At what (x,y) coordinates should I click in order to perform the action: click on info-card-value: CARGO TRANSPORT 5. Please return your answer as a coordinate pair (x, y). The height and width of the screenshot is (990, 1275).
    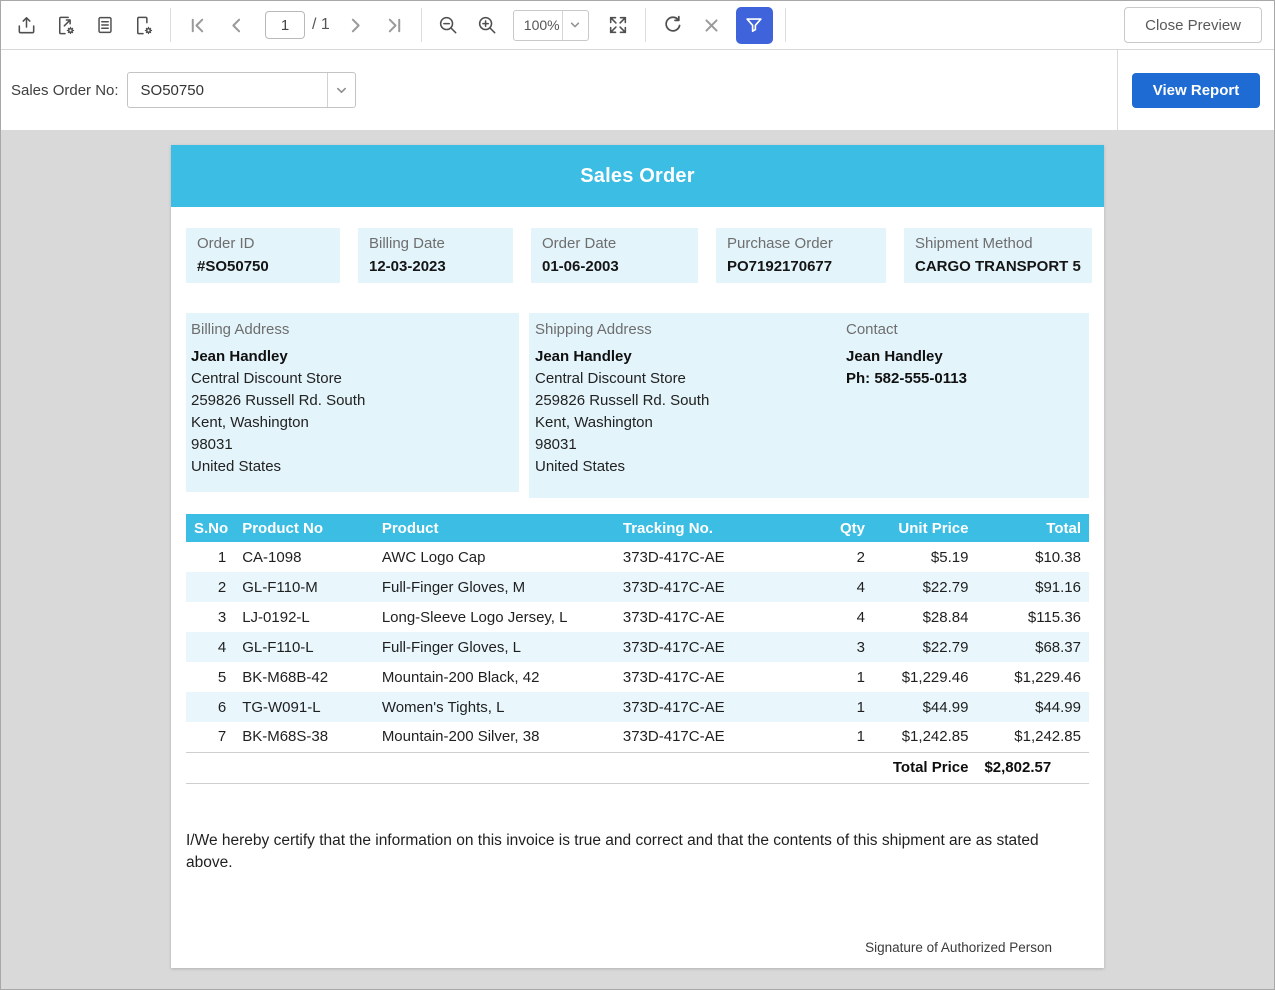
    Looking at the image, I should click on (998, 266).